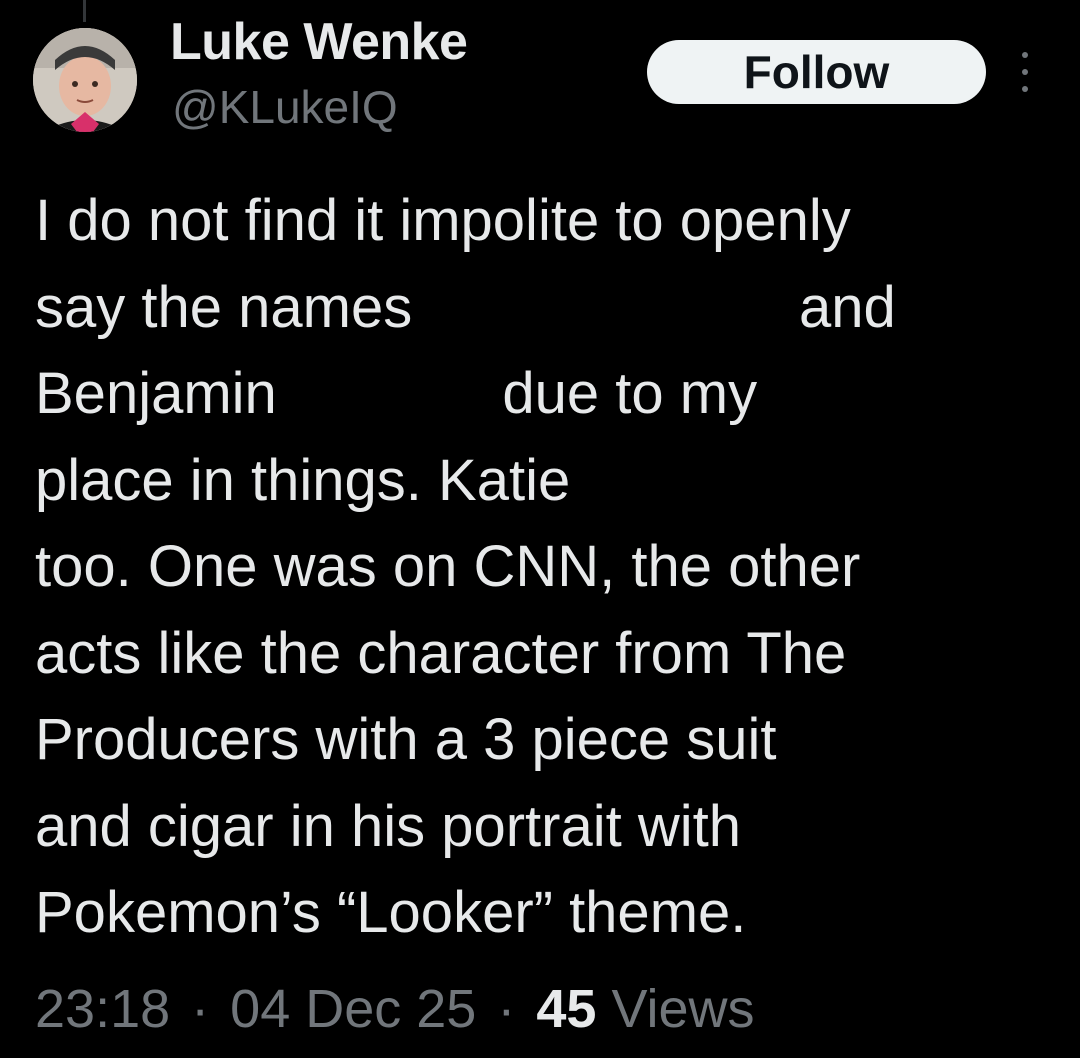 The image size is (1080, 1058). I want to click on tweet-line: and cigar in his portrait with, so click(388, 826).